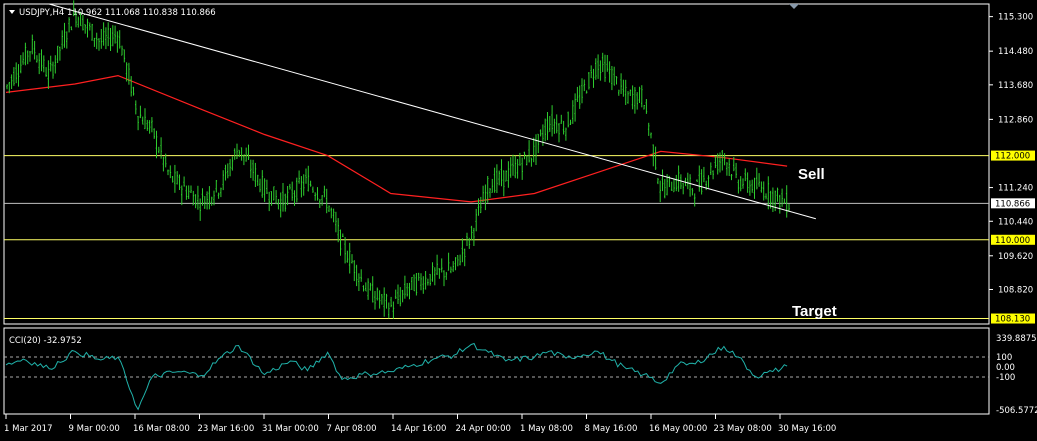 This screenshot has height=441, width=1037. I want to click on scroll-marker-icon, so click(794, 6).